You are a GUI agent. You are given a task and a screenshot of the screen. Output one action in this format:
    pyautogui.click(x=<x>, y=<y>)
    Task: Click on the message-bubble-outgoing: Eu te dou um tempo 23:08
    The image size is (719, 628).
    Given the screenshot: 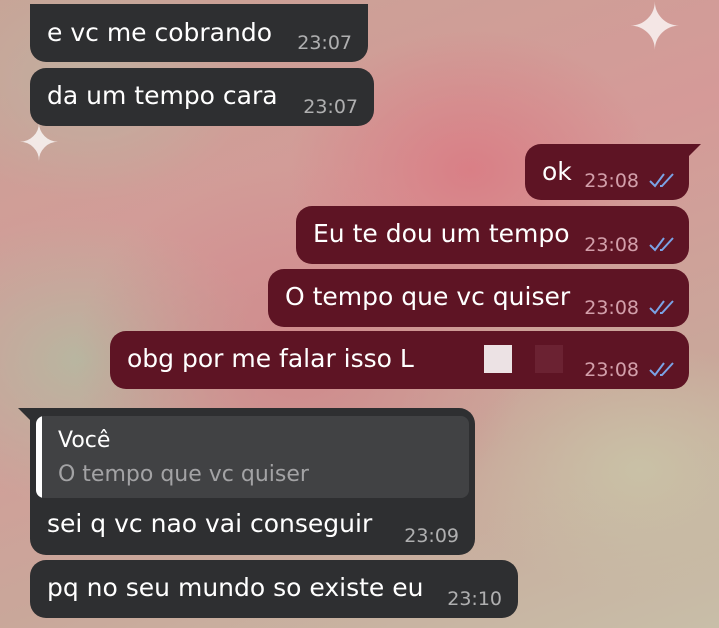 What is the action you would take?
    pyautogui.click(x=492, y=235)
    